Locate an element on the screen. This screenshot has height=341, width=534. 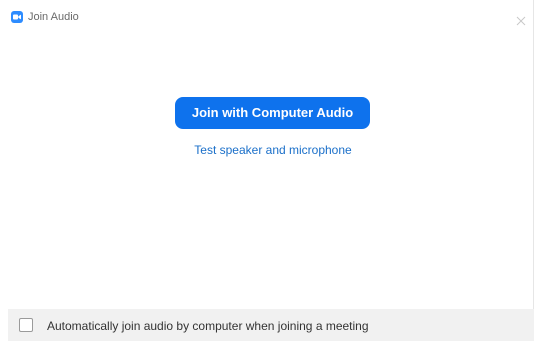
join-with-computer-audio-button: Join with Computer Audio is located at coordinates (272, 113).